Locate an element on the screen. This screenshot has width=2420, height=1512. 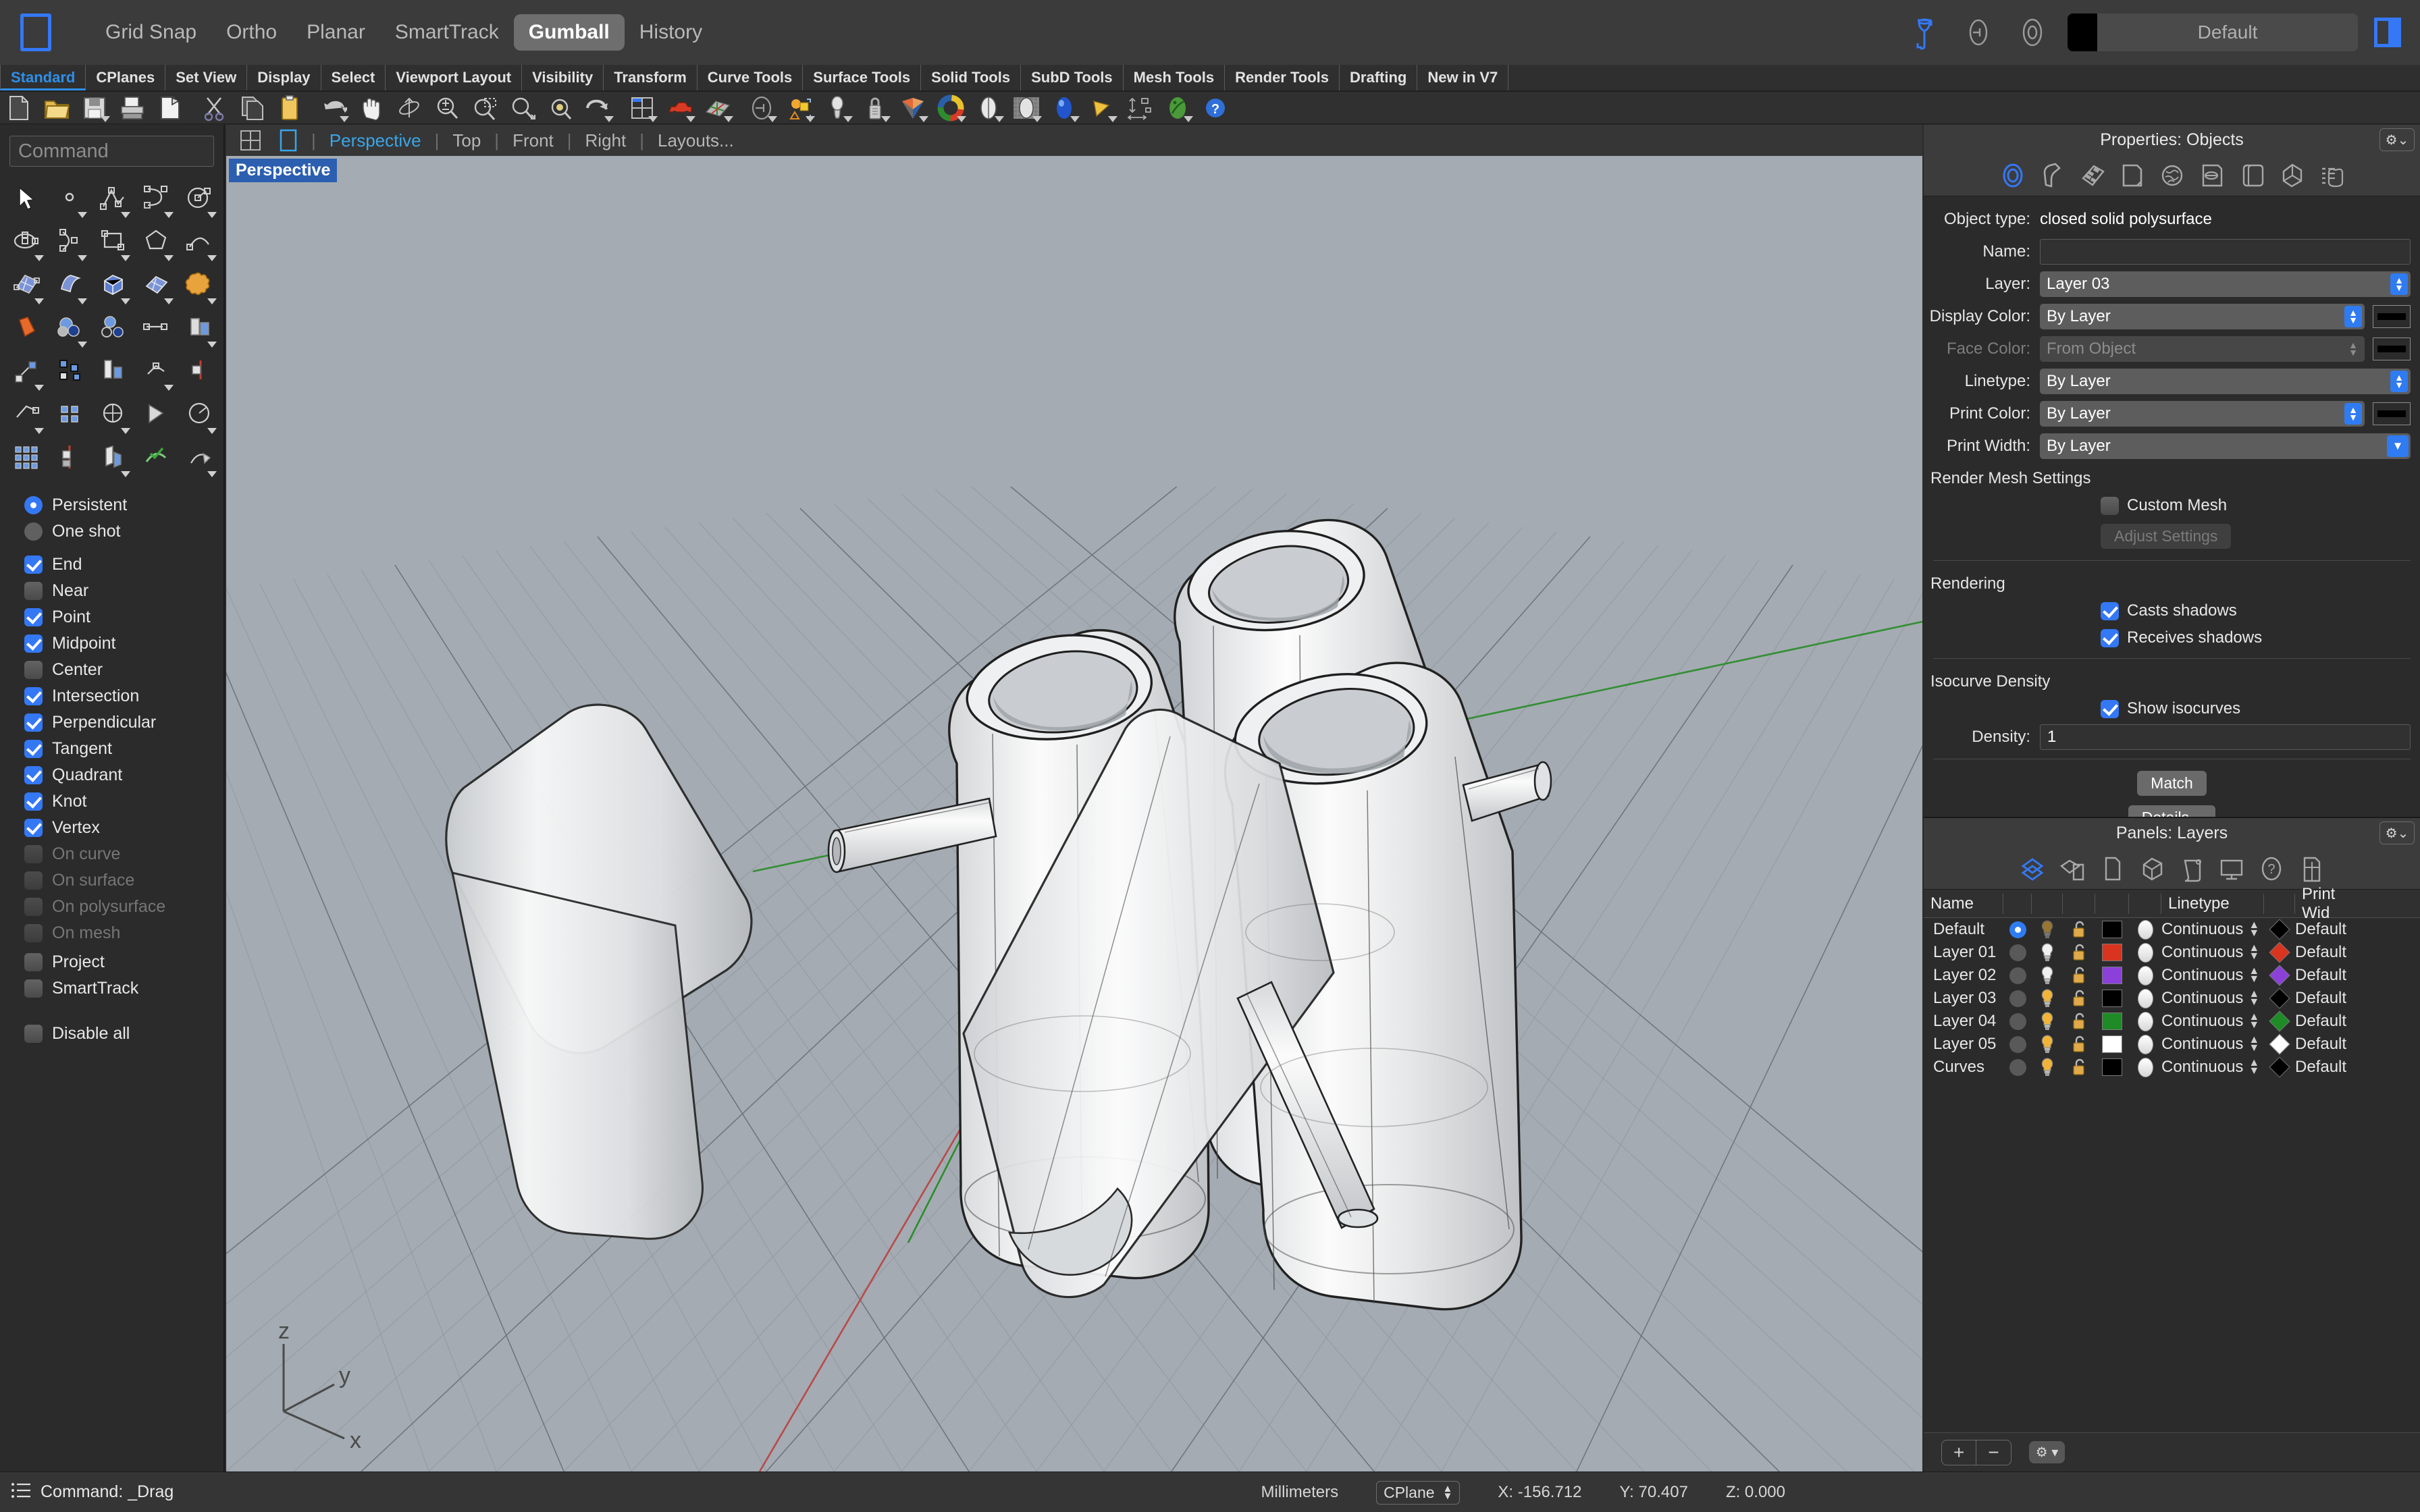
boolean-union-icon is located at coordinates (69, 328).